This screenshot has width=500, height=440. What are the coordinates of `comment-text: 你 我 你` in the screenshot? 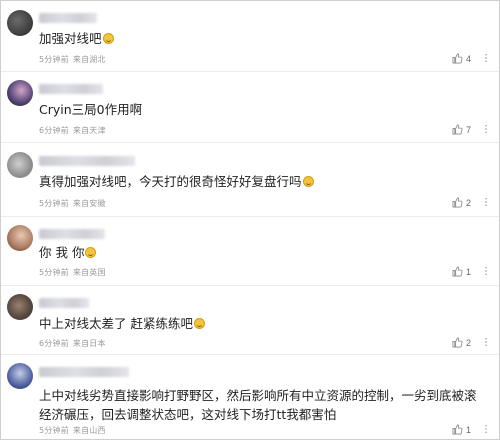 It's located at (62, 252).